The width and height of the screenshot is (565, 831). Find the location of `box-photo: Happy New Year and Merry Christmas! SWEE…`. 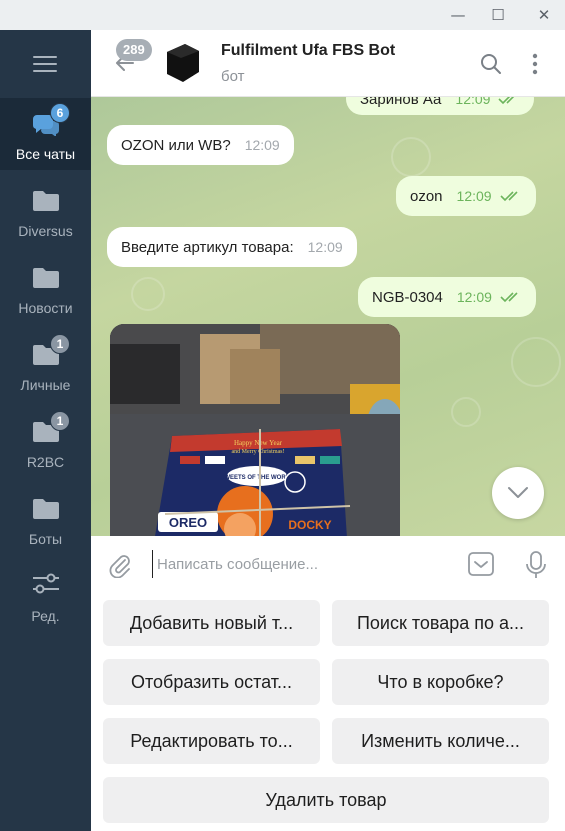

box-photo: Happy New Year and Merry Christmas! SWEE… is located at coordinates (255, 430).